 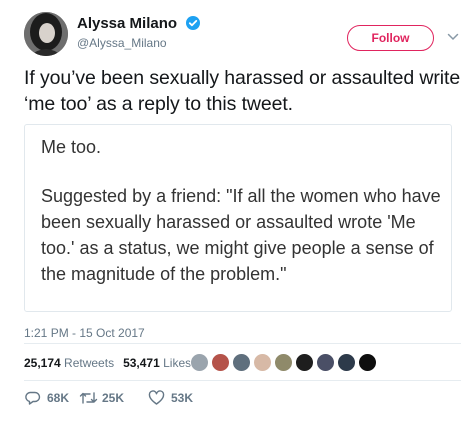 I want to click on verified-badge-icon, so click(x=192, y=23).